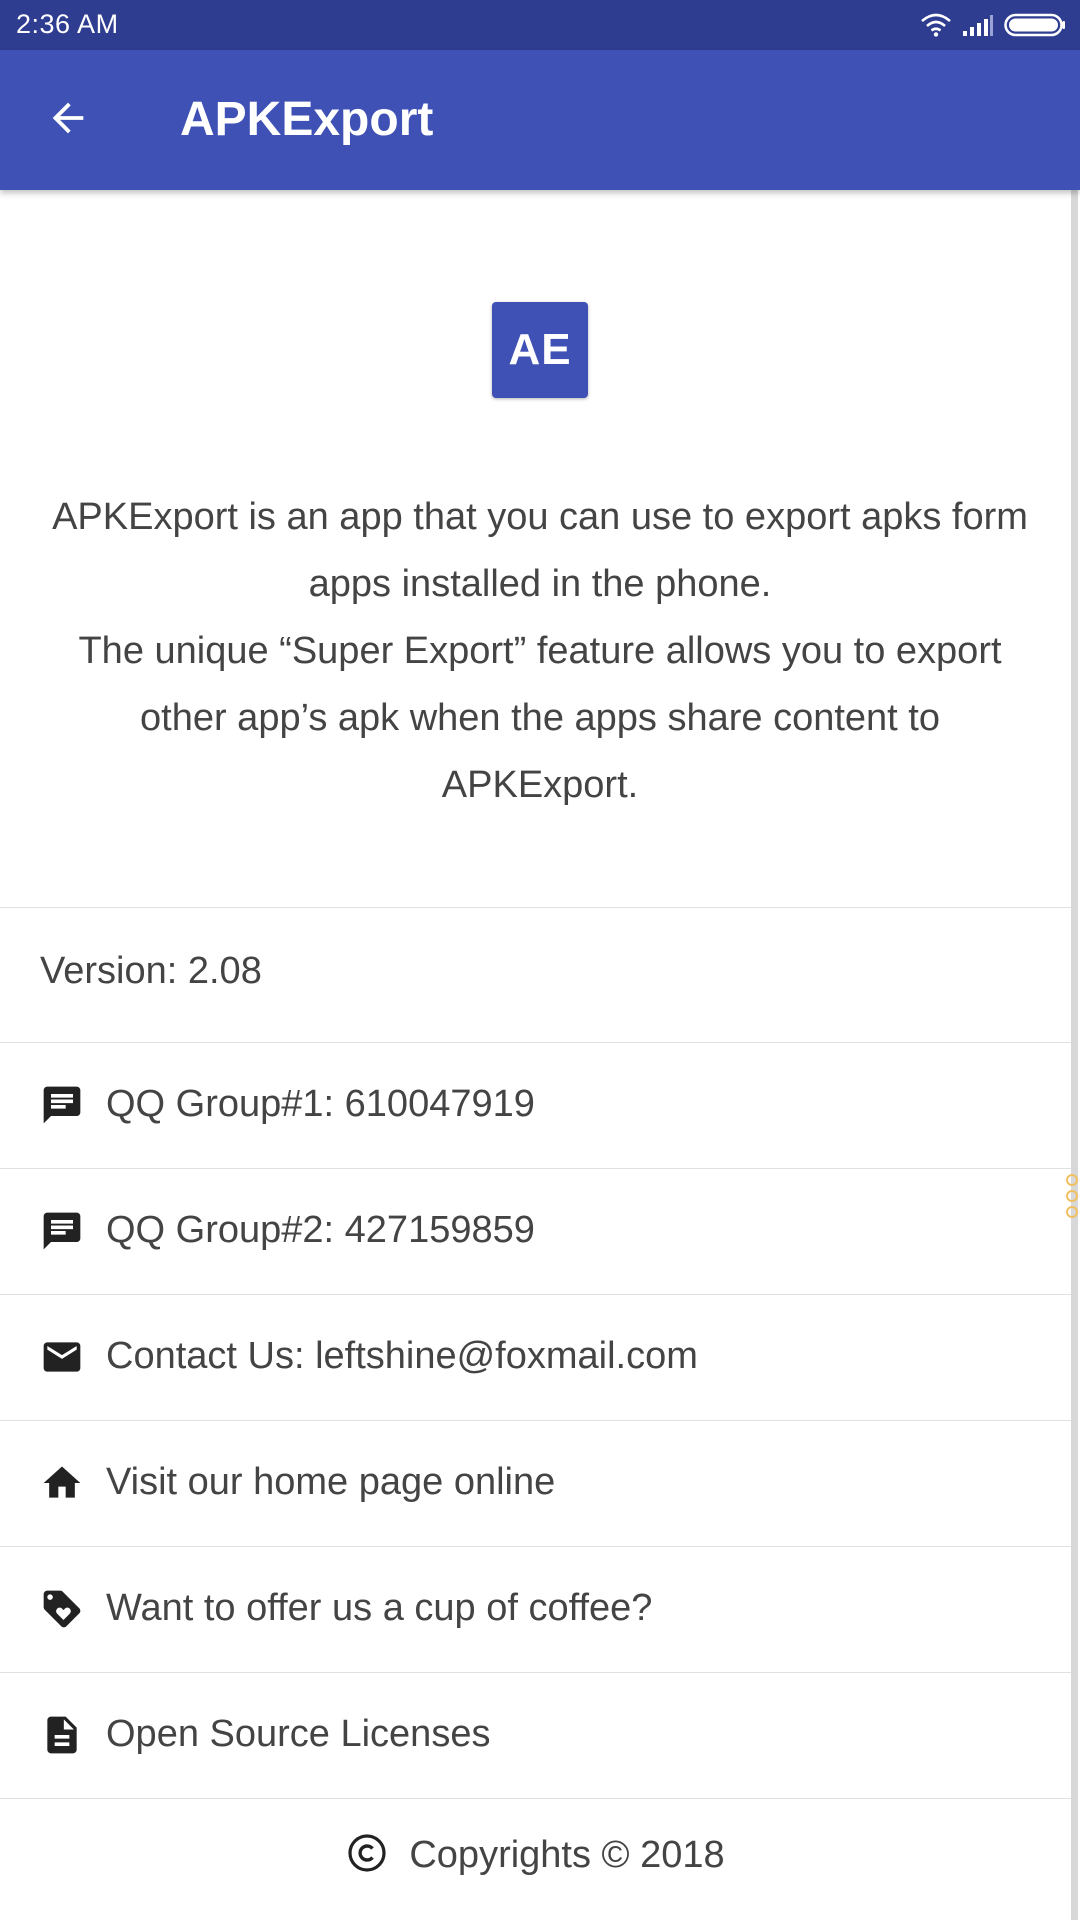  I want to click on open-source-licenses-item: Open Source Licenses, so click(536, 1735).